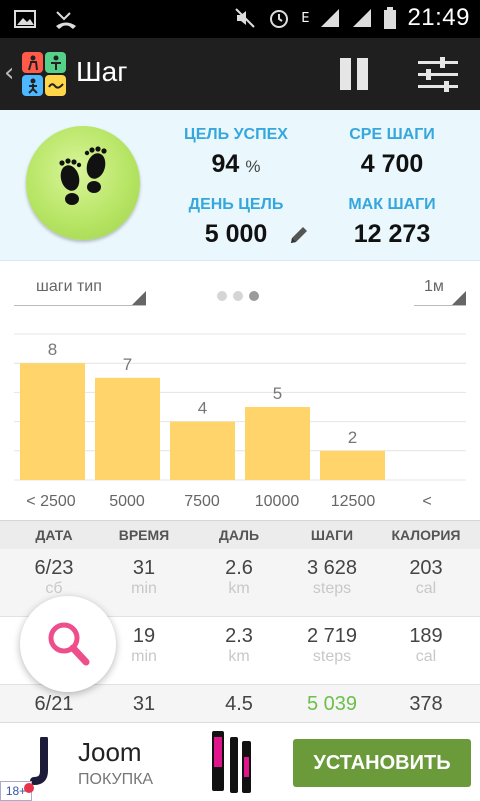  I want to click on chart-data-label: 4, so click(202, 408).